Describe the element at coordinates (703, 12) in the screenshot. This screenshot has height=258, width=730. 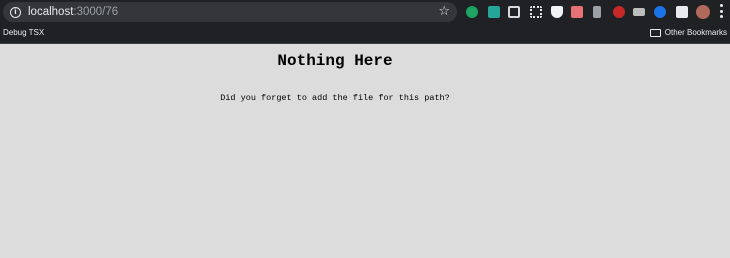
I see `profile-avatar` at that location.